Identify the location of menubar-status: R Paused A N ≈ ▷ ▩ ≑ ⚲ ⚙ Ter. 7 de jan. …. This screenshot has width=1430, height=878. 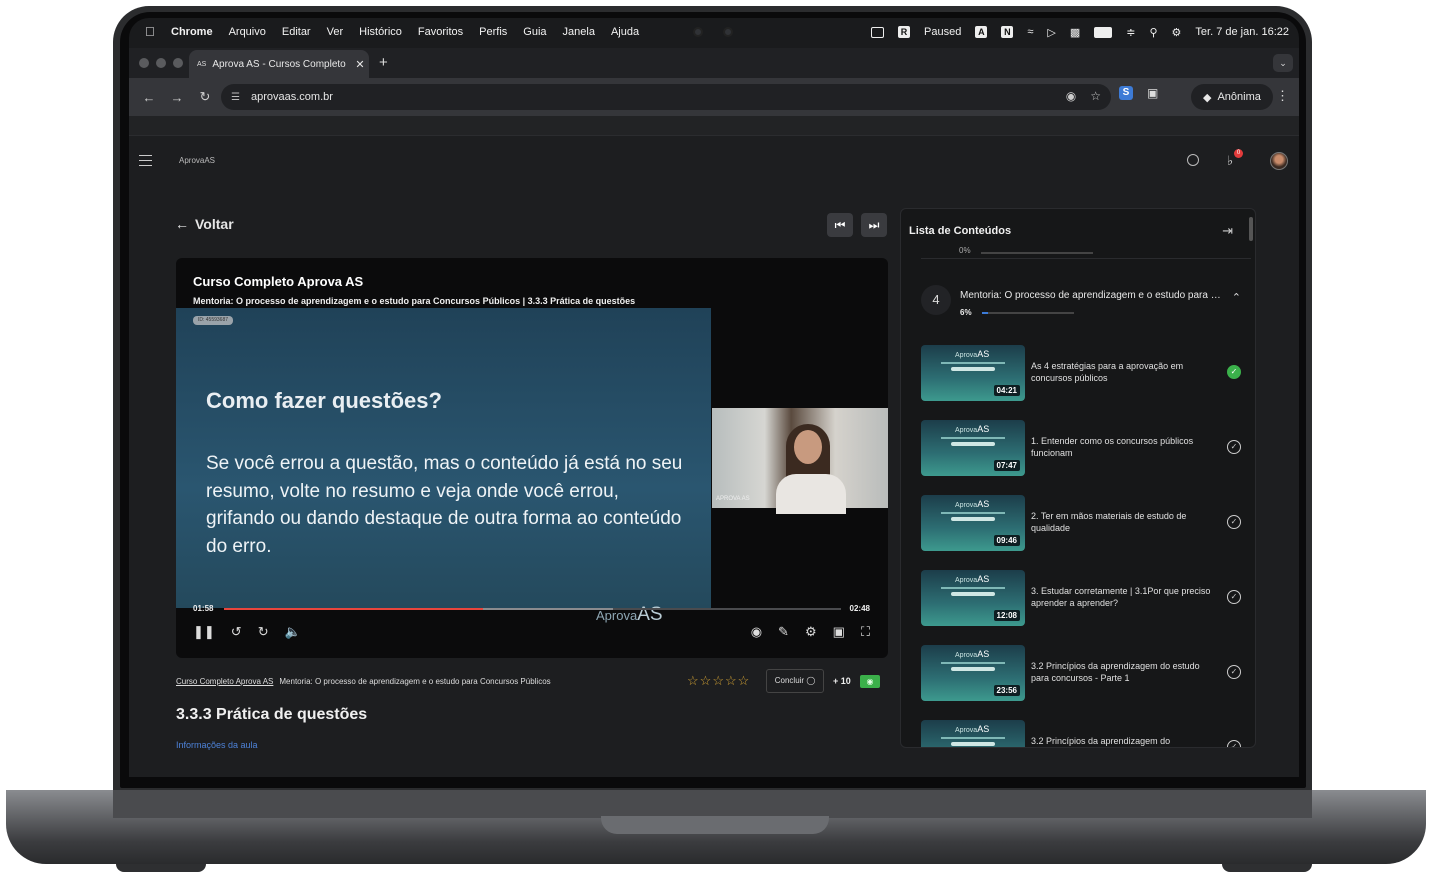
(1080, 32).